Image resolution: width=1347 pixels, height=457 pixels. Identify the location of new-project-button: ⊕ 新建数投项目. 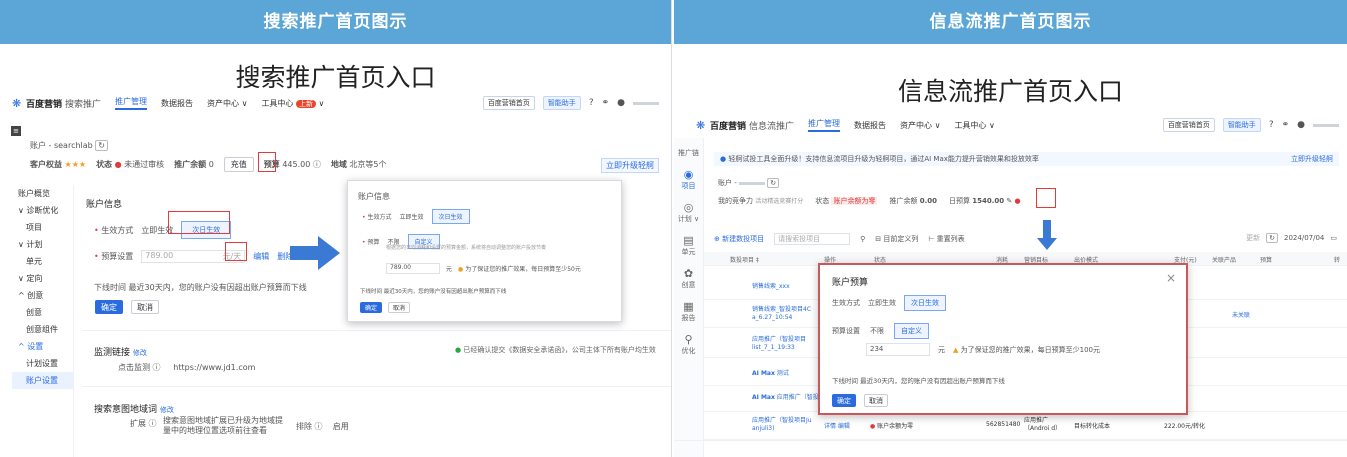
(739, 239).